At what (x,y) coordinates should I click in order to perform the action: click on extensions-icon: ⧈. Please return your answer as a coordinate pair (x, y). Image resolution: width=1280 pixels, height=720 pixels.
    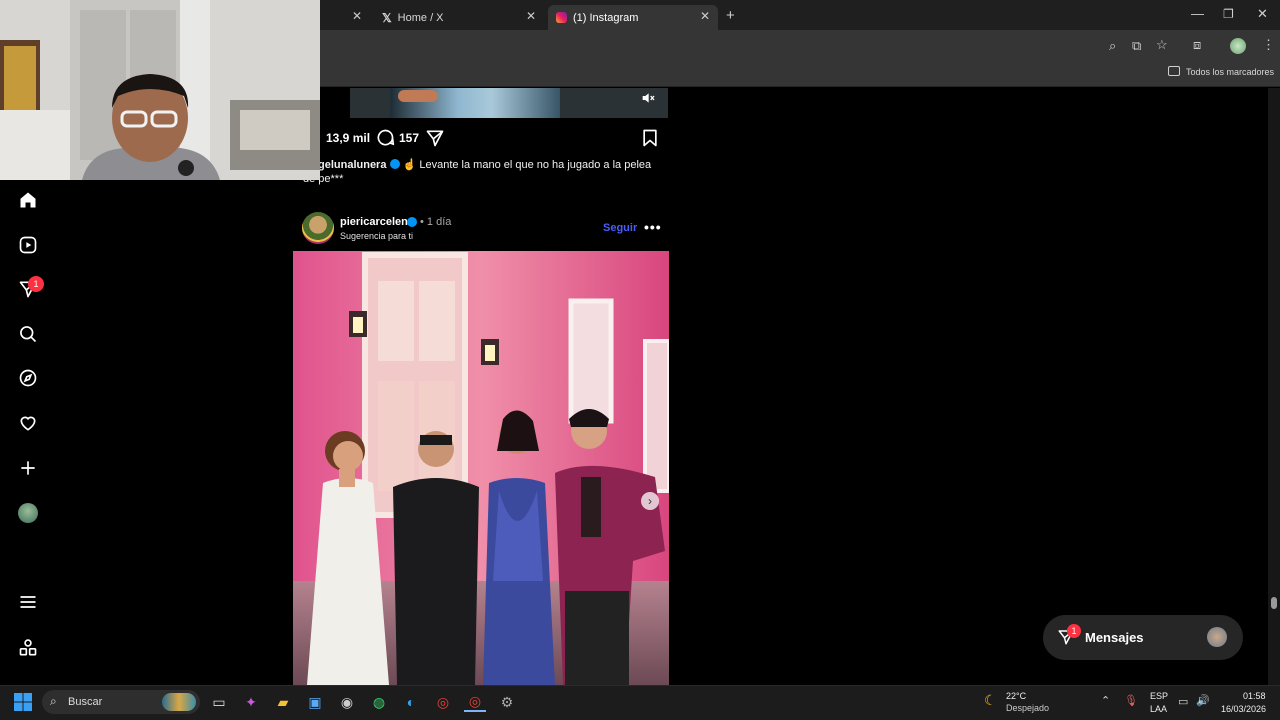
    Looking at the image, I should click on (1197, 45).